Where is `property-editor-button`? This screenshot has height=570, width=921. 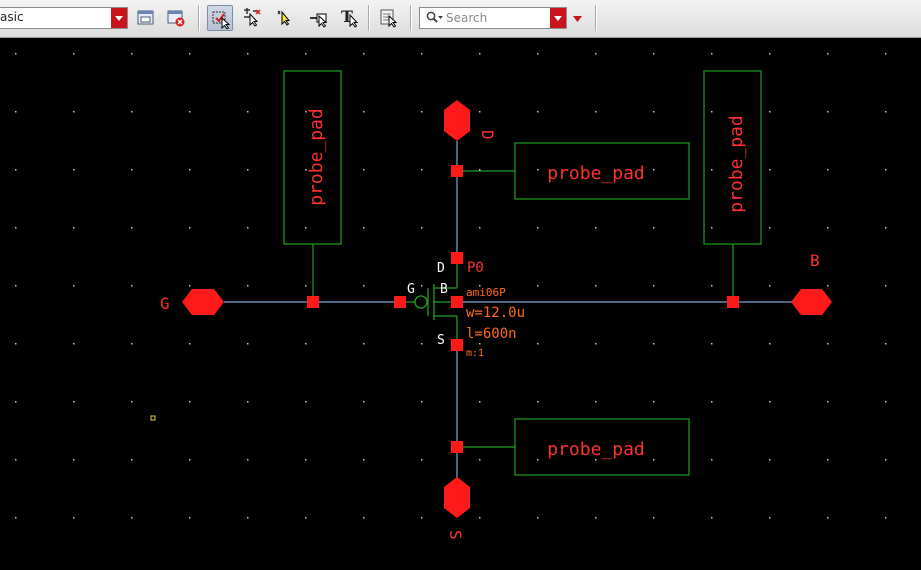
property-editor-button is located at coordinates (389, 18).